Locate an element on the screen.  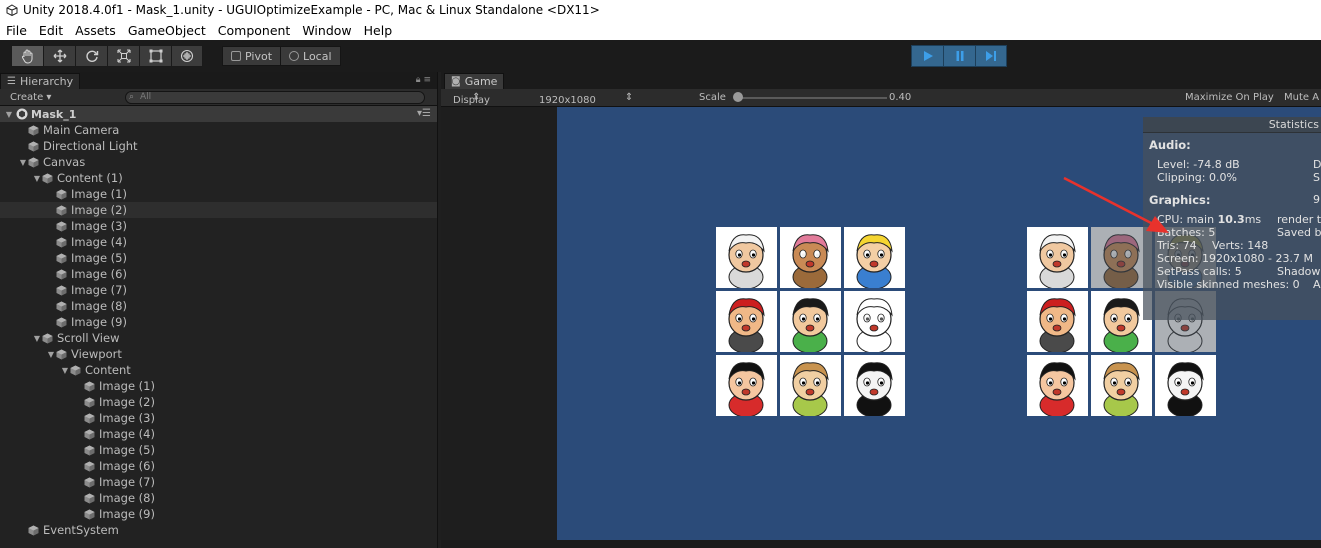
step-button is located at coordinates (991, 56).